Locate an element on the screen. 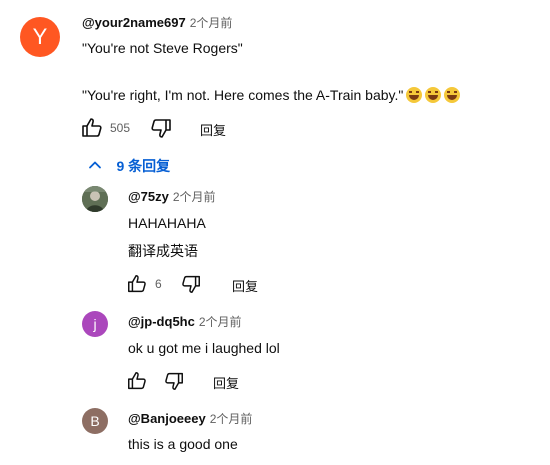  avatar: Y is located at coordinates (40, 37).